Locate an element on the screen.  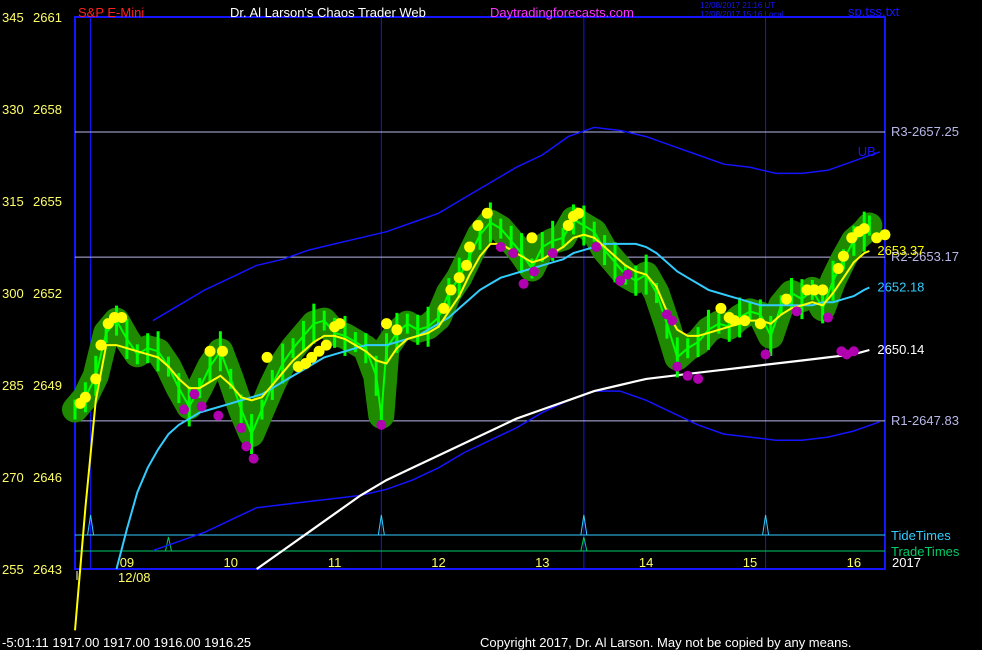
value-label-0: 2653.37 is located at coordinates (900, 250).